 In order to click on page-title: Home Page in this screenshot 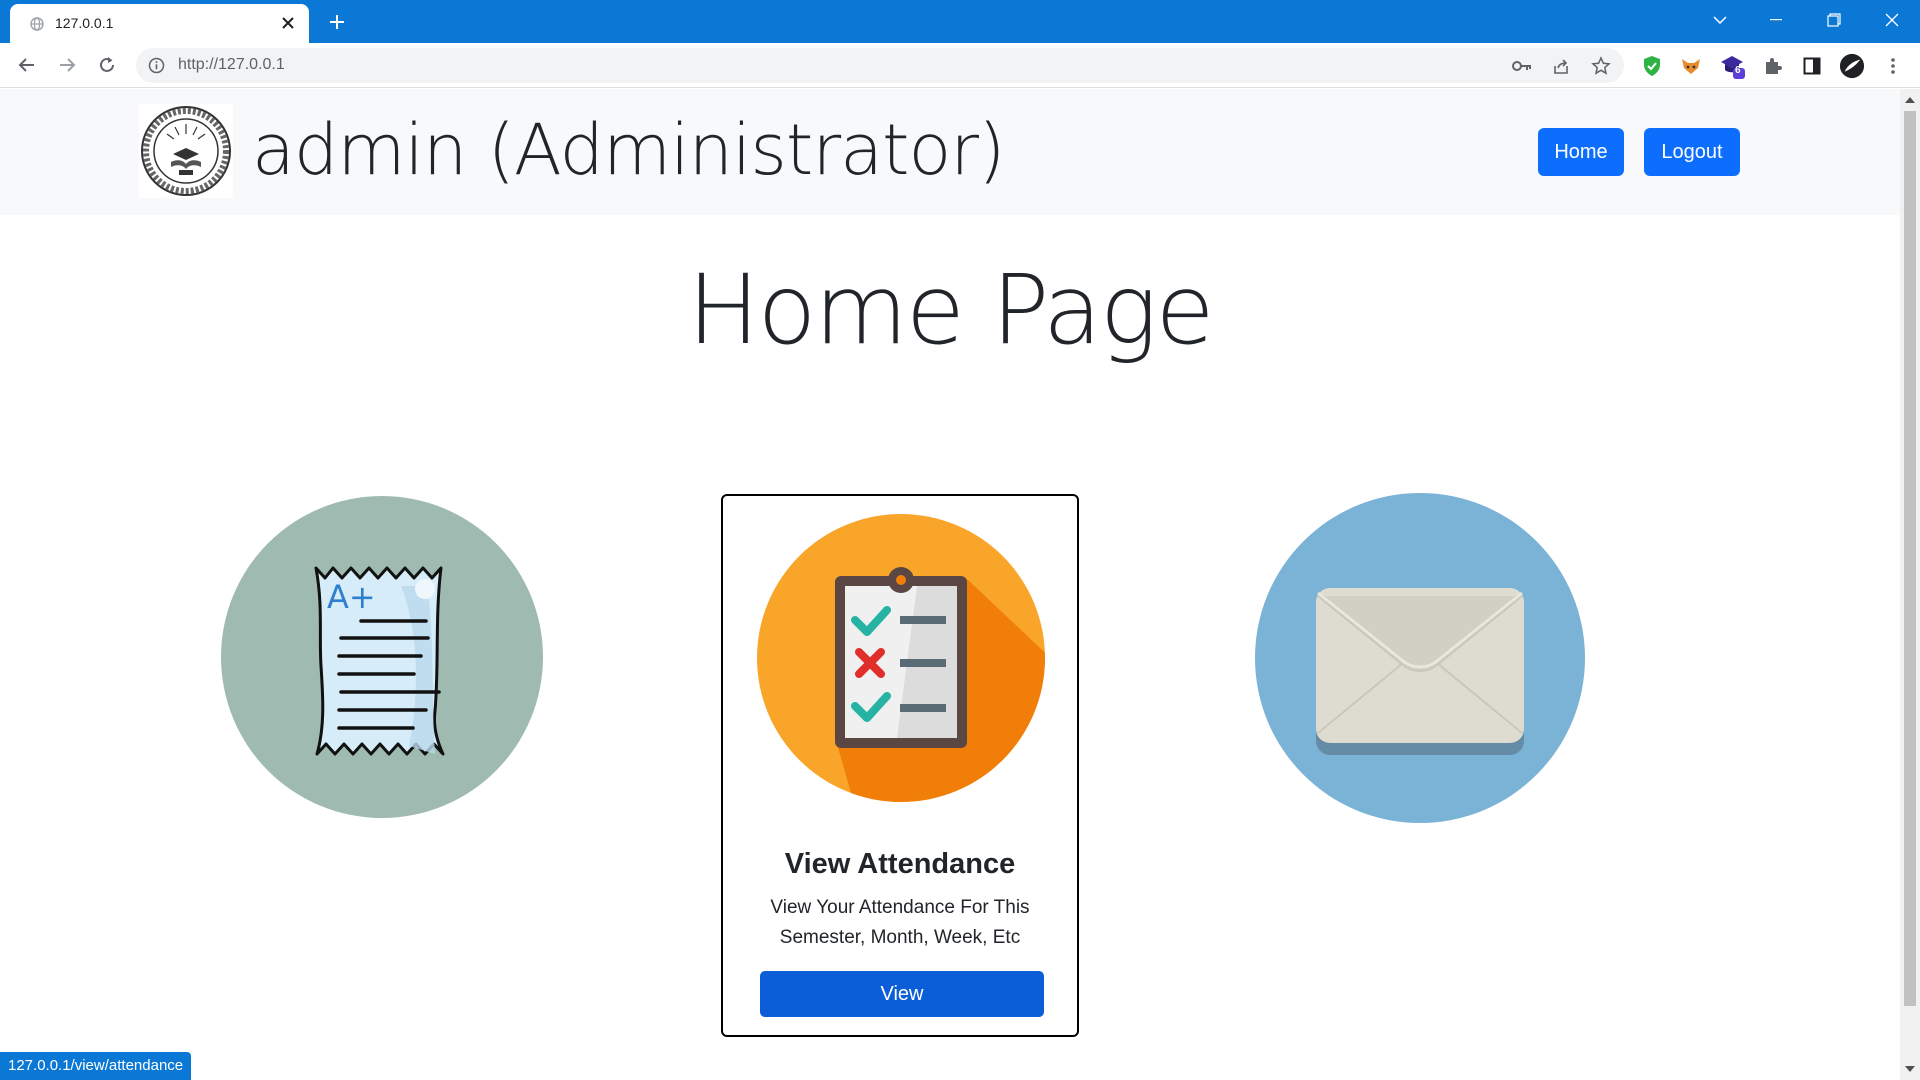, I will do `click(950, 310)`.